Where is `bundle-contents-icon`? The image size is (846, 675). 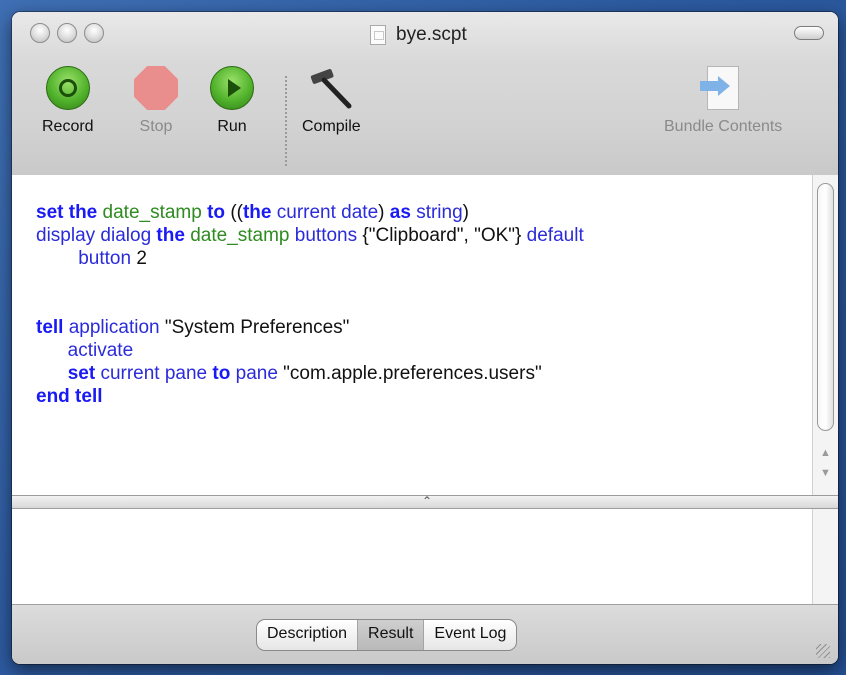 bundle-contents-icon is located at coordinates (720, 88).